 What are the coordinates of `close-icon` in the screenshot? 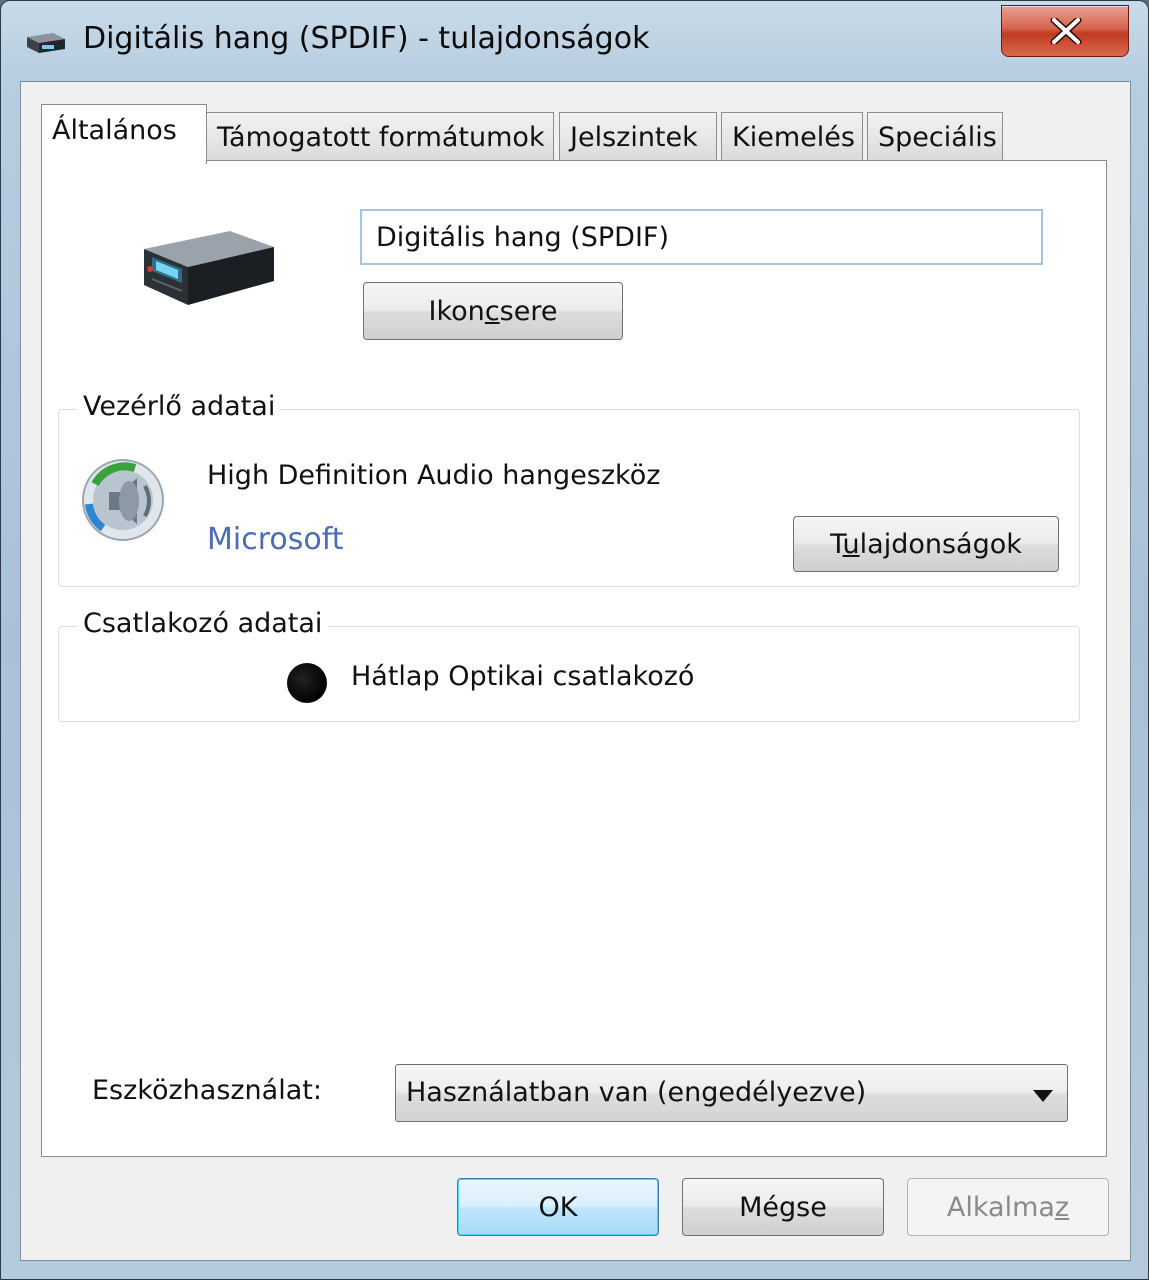 It's located at (1066, 31).